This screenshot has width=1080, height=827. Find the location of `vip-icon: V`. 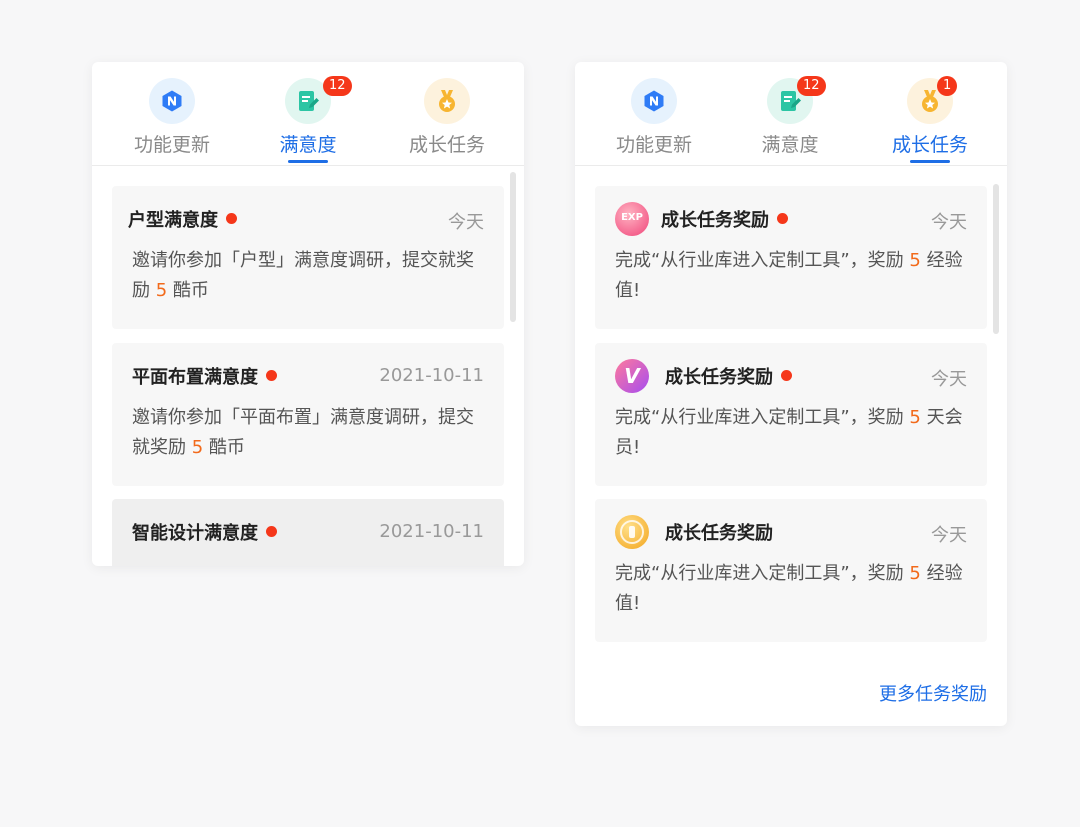

vip-icon: V is located at coordinates (632, 376).